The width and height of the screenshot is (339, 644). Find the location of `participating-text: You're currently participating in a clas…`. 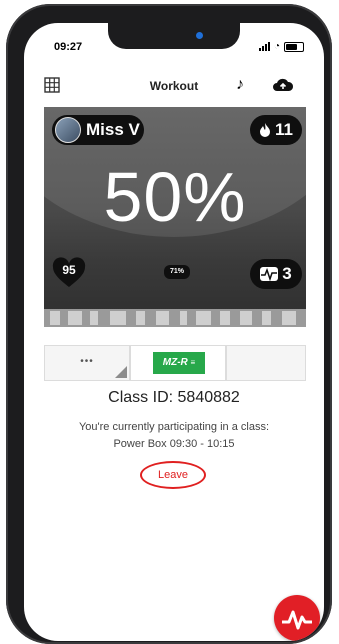

participating-text: You're currently participating in a clas… is located at coordinates (173, 427).